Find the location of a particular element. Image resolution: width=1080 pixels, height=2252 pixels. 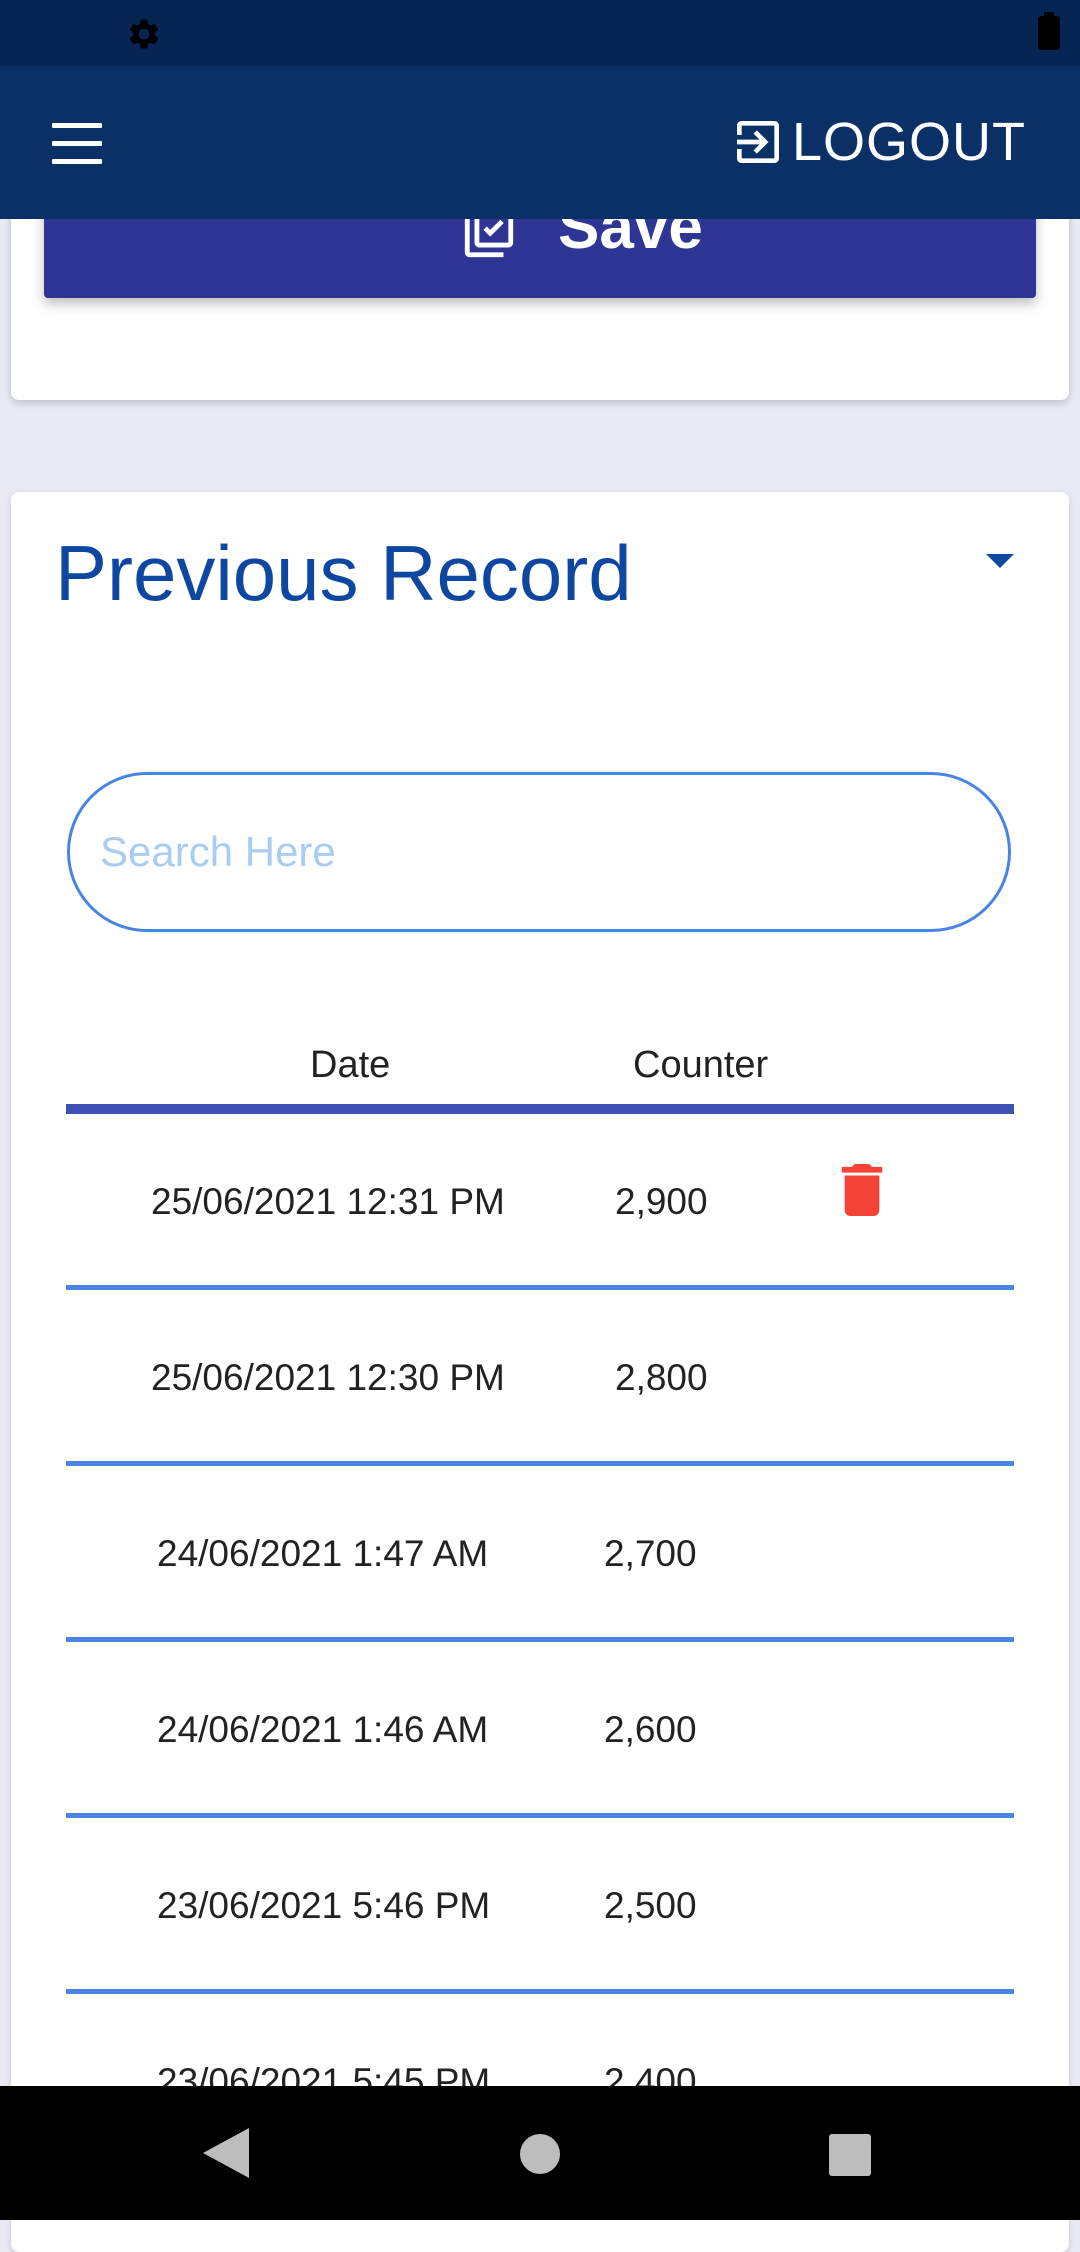

header-divider is located at coordinates (540, 1109).